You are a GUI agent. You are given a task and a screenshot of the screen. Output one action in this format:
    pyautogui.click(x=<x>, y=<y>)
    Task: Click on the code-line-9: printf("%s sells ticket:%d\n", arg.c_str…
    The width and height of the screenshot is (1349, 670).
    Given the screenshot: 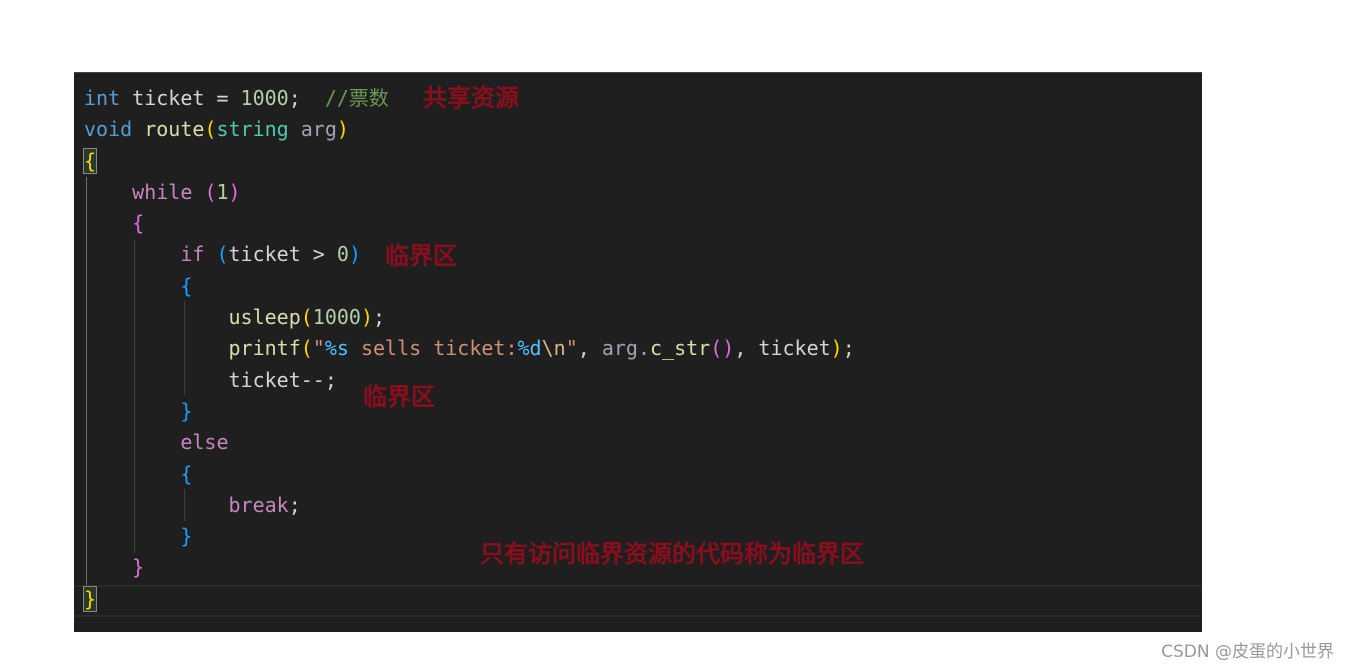 What is the action you would take?
    pyautogui.click(x=469, y=348)
    